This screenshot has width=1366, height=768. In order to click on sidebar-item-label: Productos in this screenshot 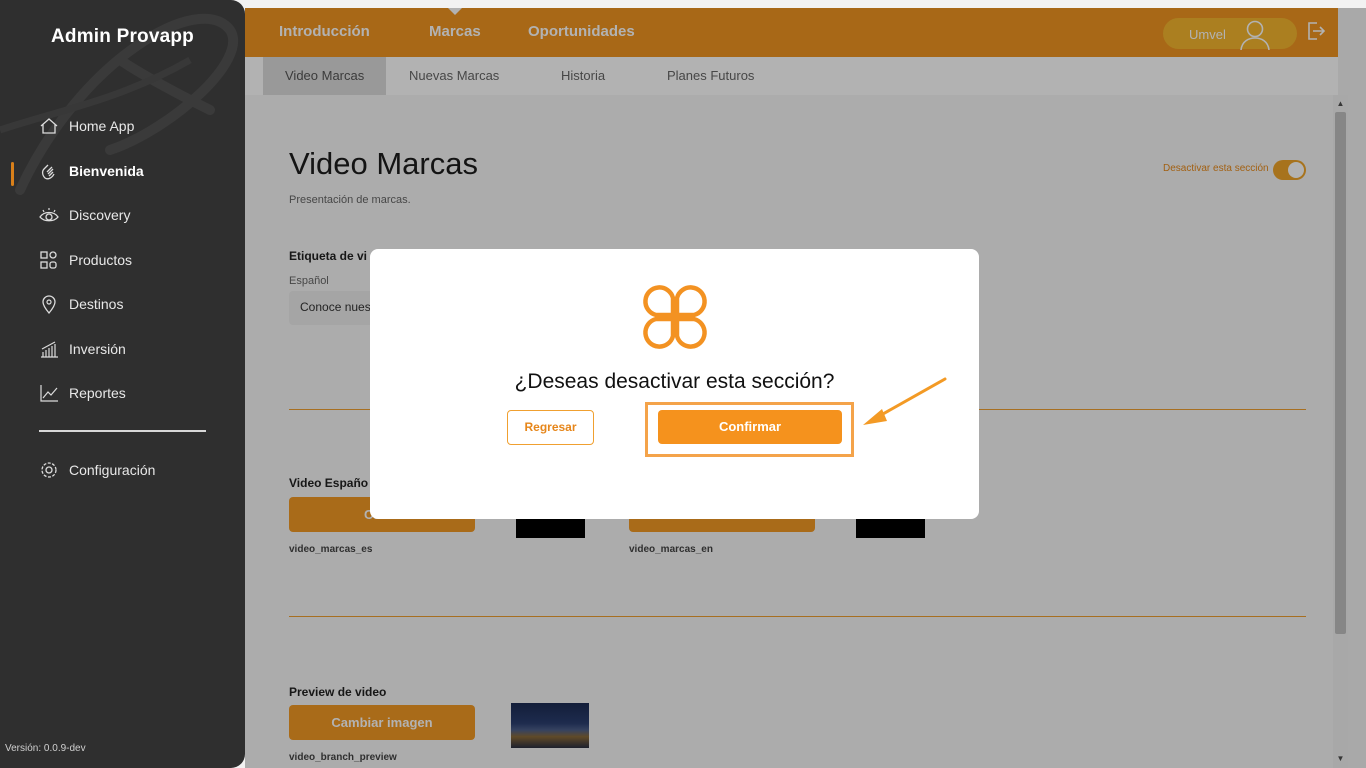, I will do `click(101, 260)`.